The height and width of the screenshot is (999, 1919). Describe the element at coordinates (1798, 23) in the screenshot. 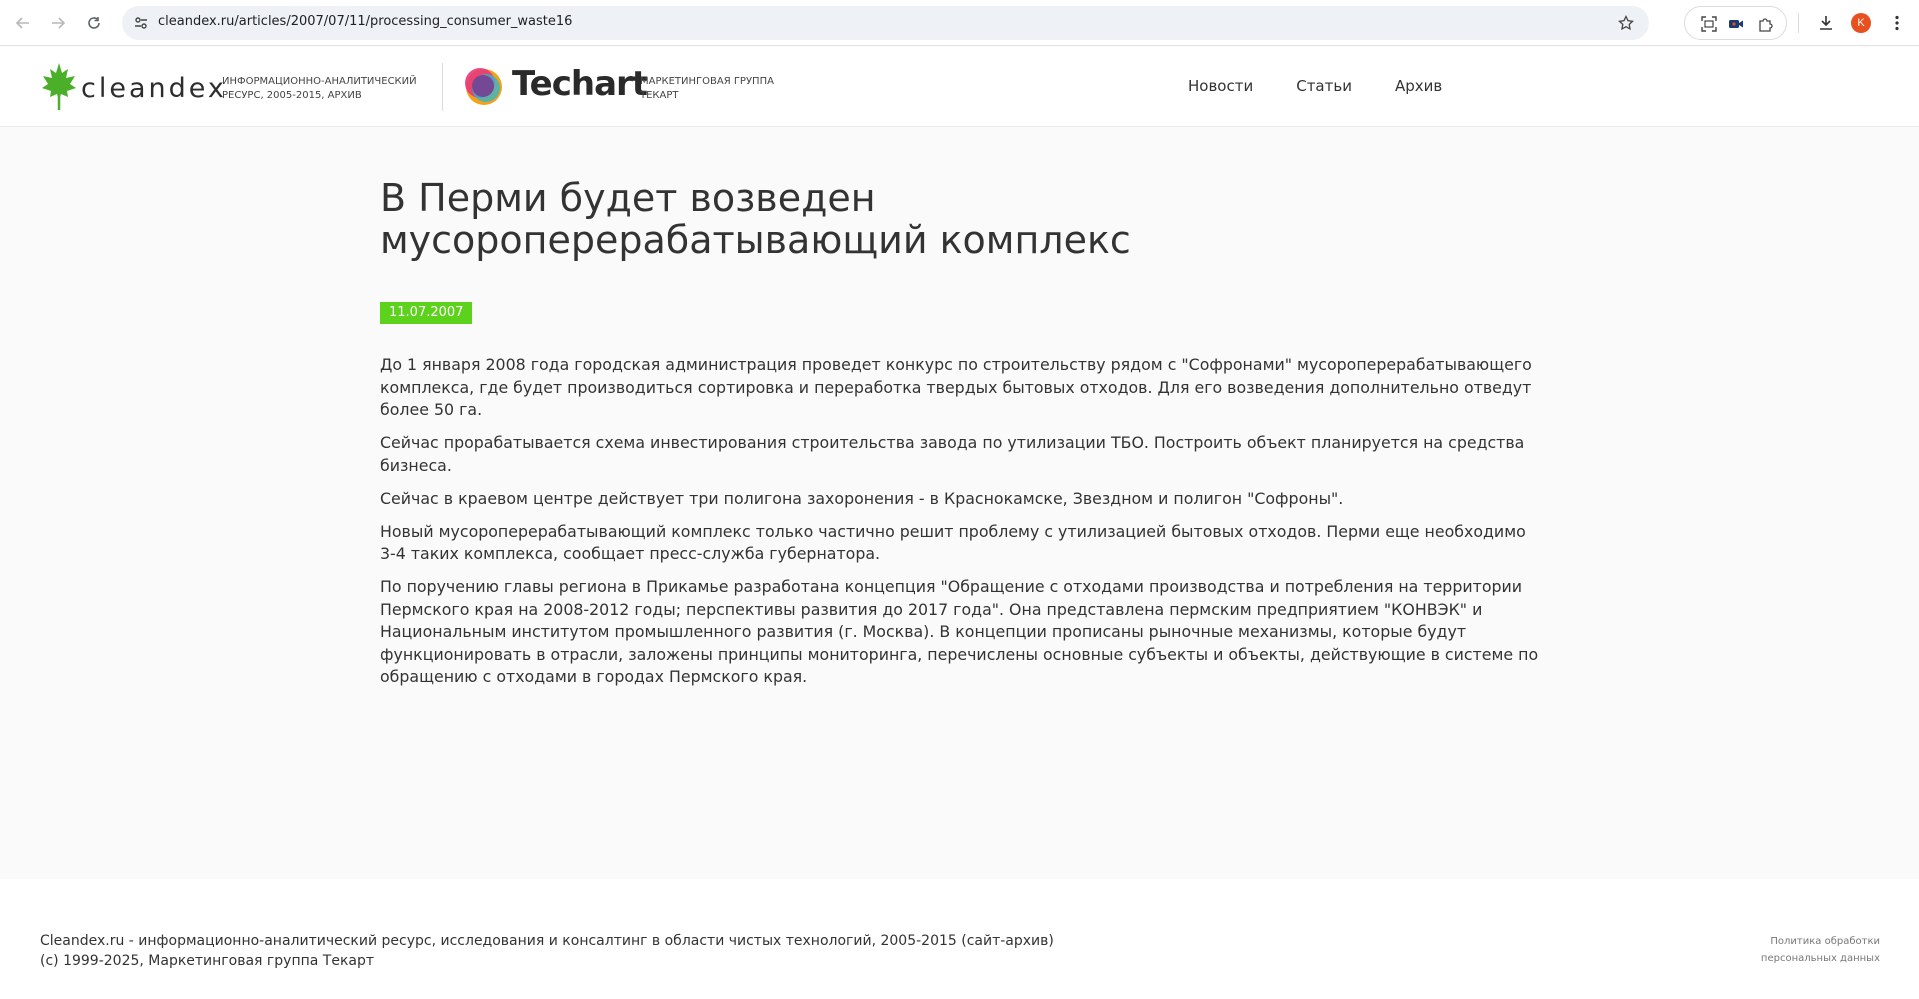

I see `toolbar-divider` at that location.